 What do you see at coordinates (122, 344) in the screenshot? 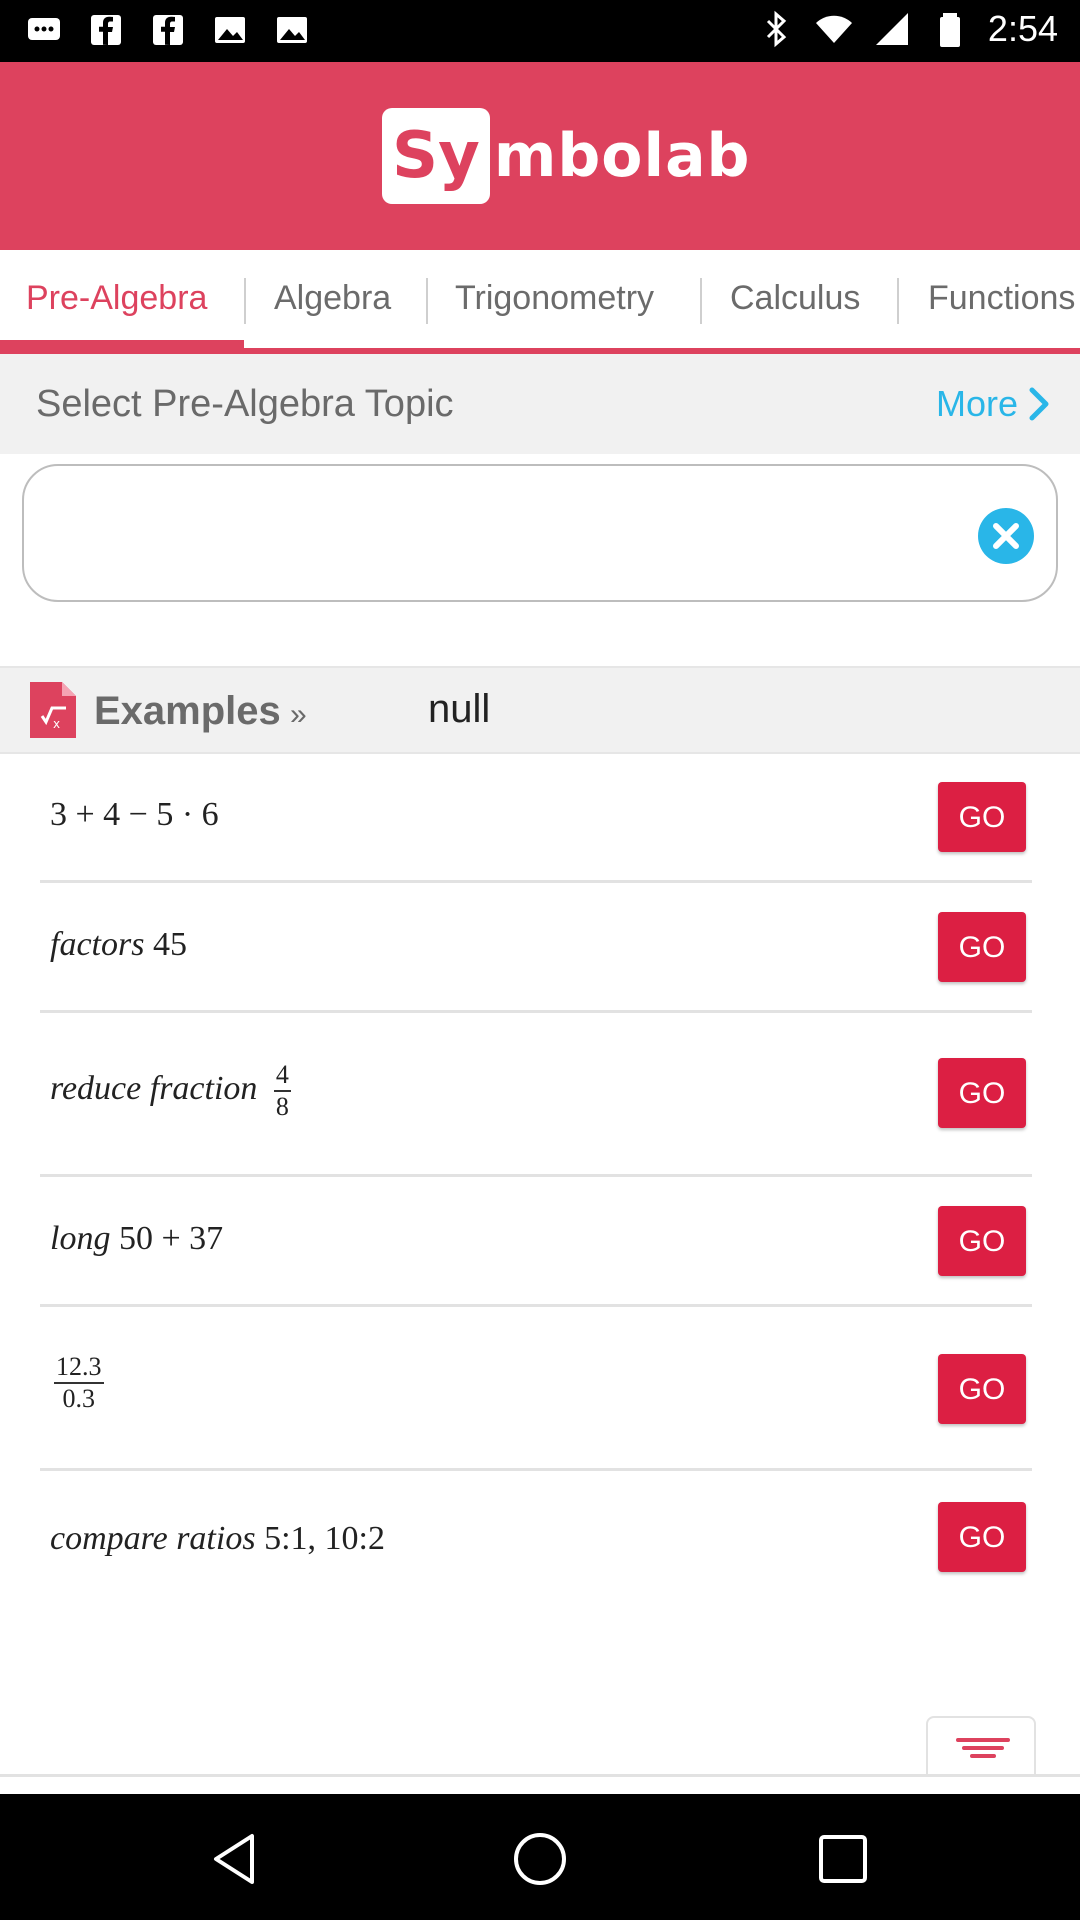
I see `active-tab-indicator` at bounding box center [122, 344].